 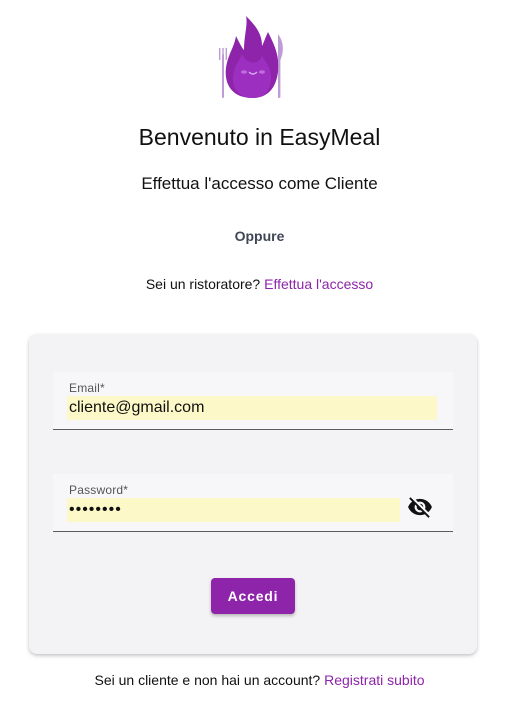 What do you see at coordinates (318, 284) in the screenshot?
I see `restaurant-login-link: Effettua l'accesso` at bounding box center [318, 284].